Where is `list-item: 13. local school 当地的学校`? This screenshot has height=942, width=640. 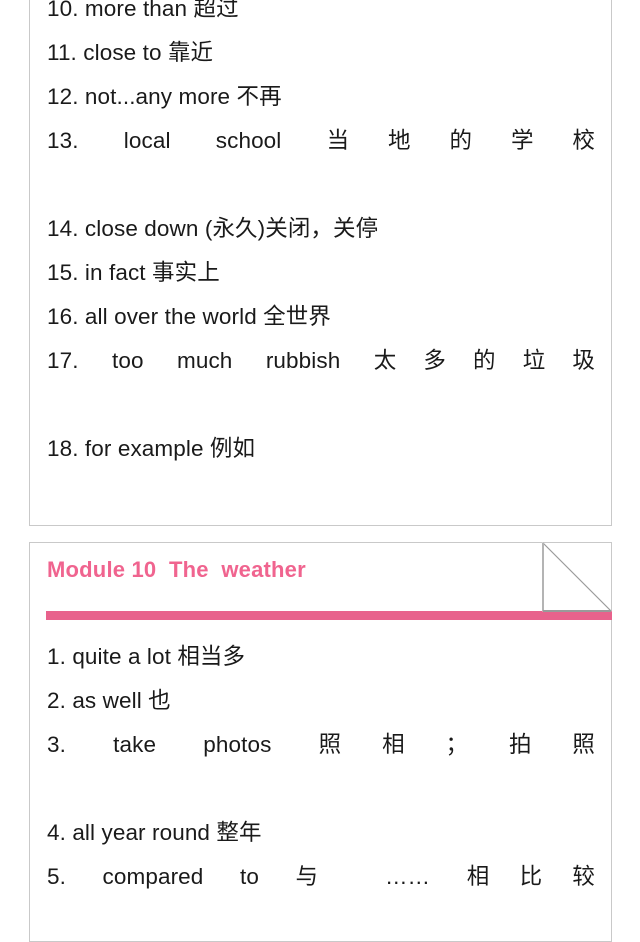
list-item: 13. local school 当地的学校 is located at coordinates (321, 140).